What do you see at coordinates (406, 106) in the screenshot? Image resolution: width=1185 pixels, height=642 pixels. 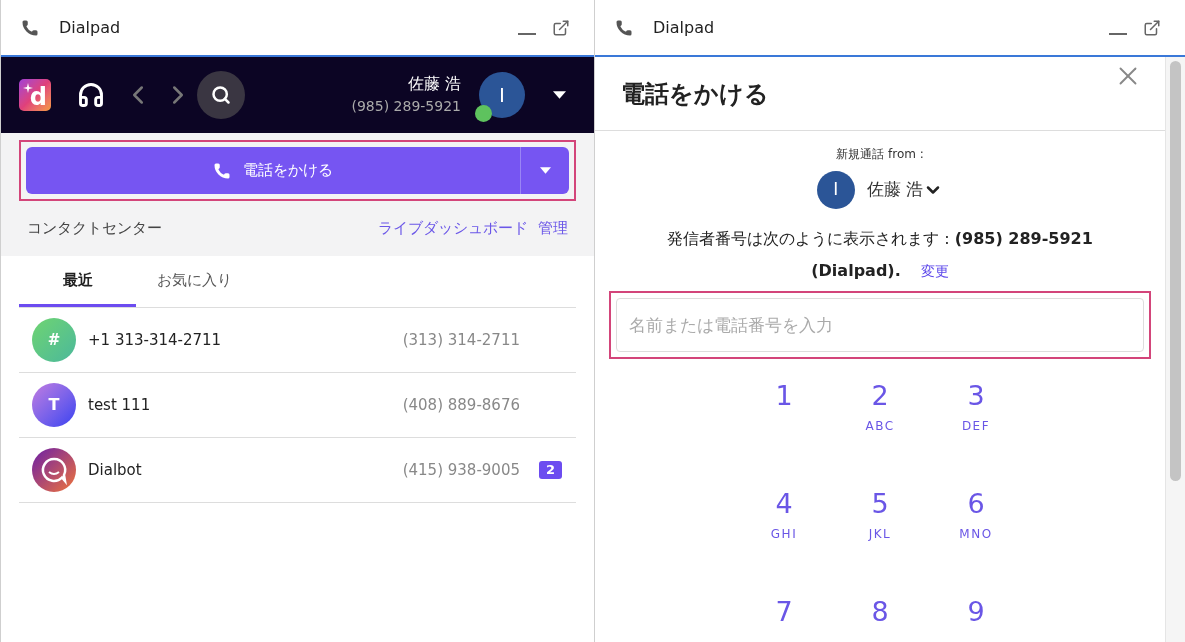 I see `user-number: (985) 289-5921` at bounding box center [406, 106].